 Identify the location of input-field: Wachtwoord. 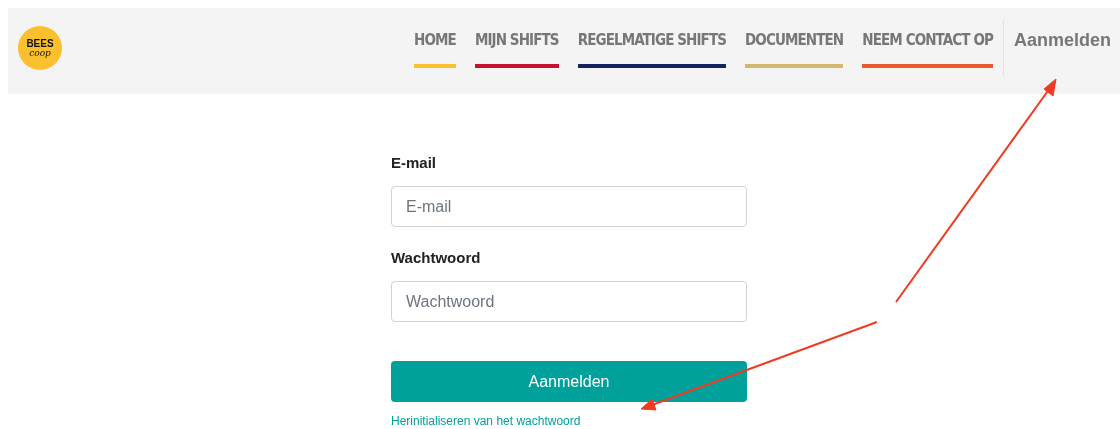
(569, 301).